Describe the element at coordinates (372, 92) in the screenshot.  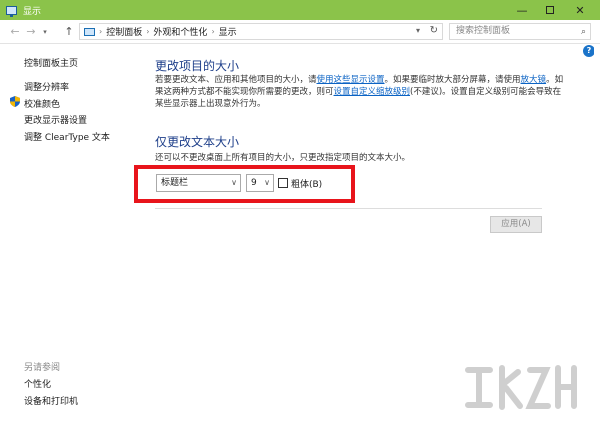
I see `custom-scaling-link: 设置自定义缩放级别` at that location.